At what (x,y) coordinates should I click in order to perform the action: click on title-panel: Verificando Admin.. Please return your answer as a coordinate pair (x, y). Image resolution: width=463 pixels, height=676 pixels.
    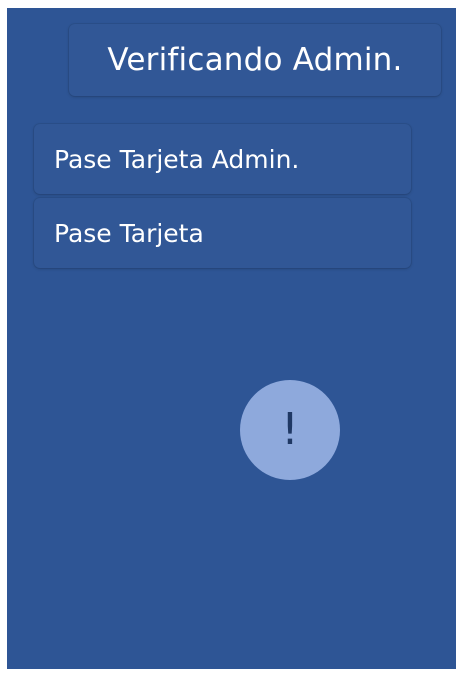
    Looking at the image, I should click on (255, 60).